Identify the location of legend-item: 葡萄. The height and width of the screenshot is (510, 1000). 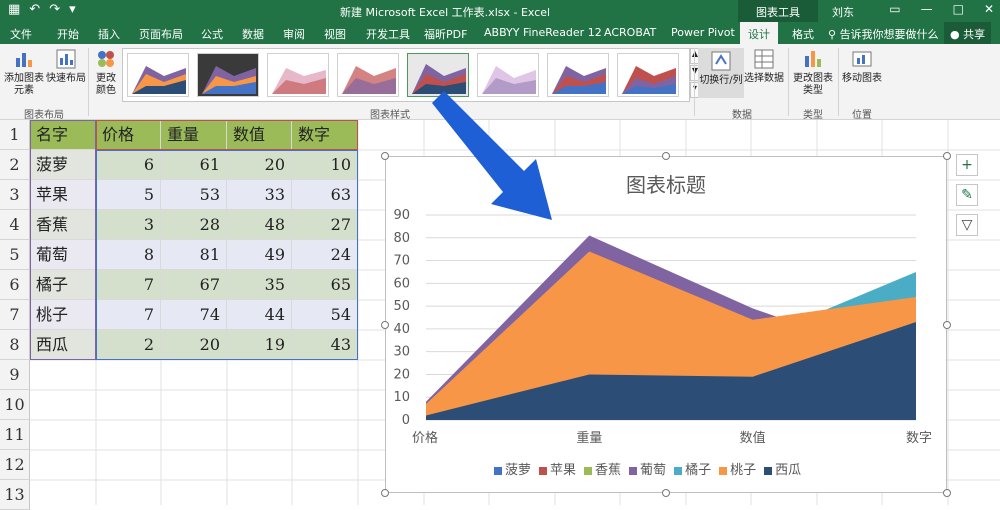
(647, 468).